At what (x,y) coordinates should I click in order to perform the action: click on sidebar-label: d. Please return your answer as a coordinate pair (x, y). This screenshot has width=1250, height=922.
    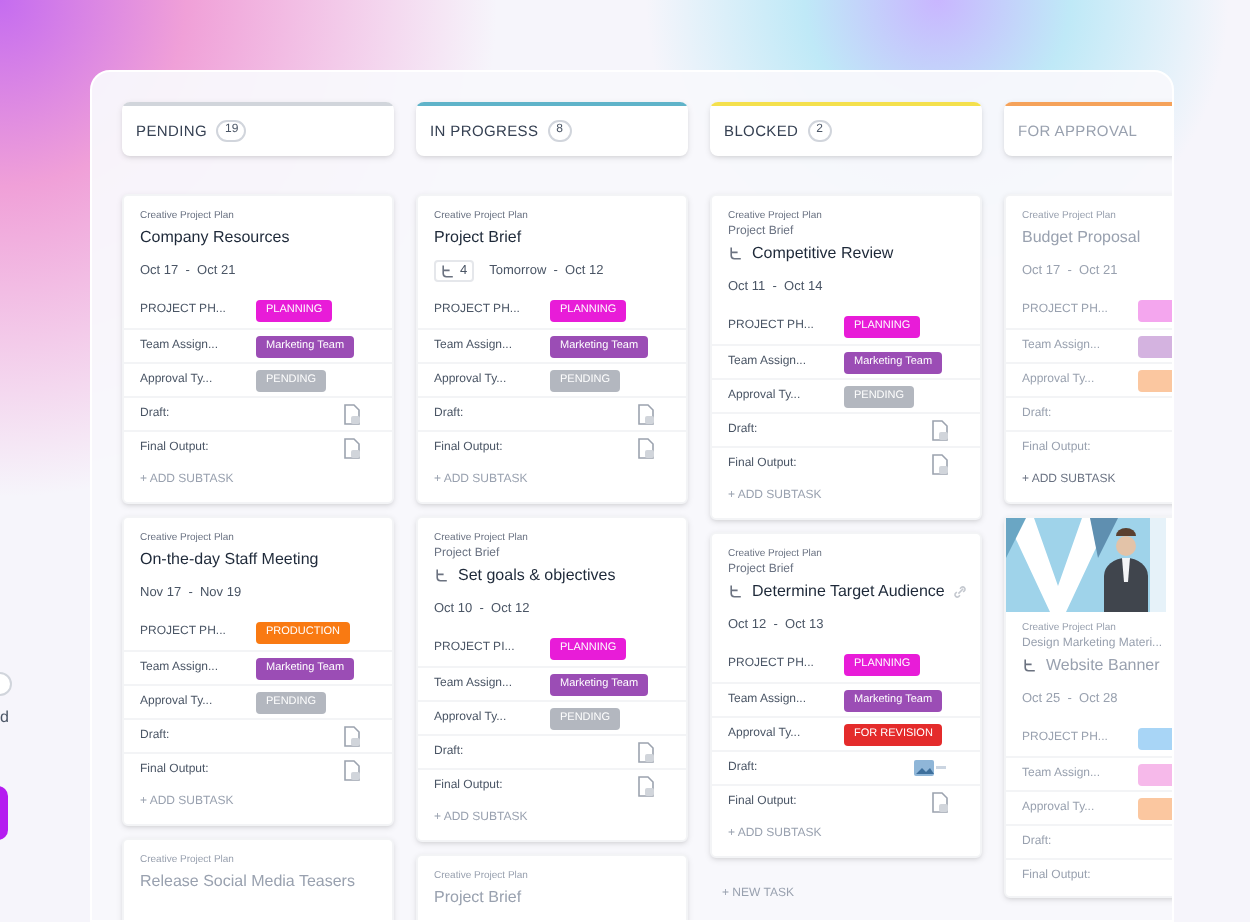
    Looking at the image, I should click on (4, 718).